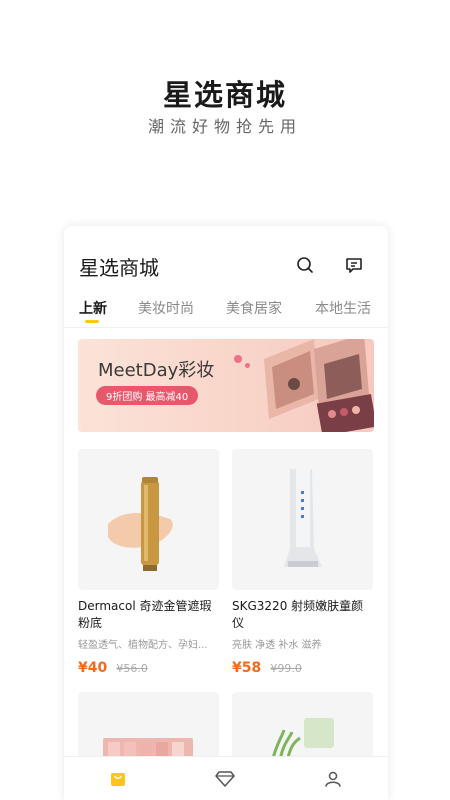 The width and height of the screenshot is (450, 800). I want to click on app-header: 星选商城, so click(226, 256).